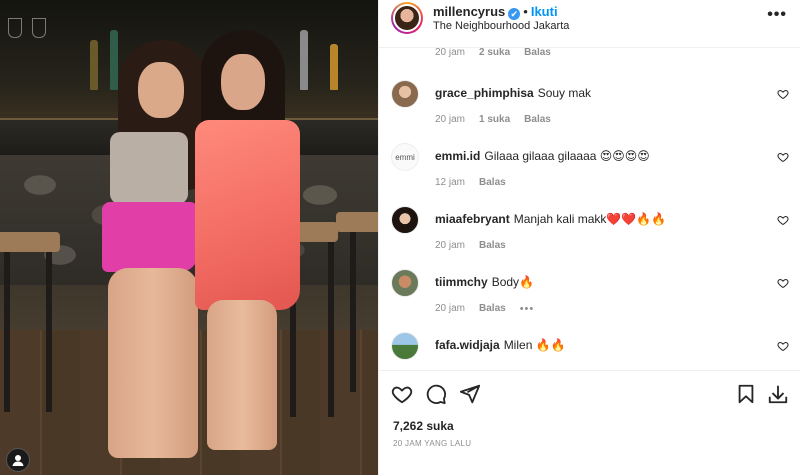  I want to click on comment-text-line: emmi.id Gilaaa gilaaa gilaaaa 😍😍😍😍, so click(542, 156).